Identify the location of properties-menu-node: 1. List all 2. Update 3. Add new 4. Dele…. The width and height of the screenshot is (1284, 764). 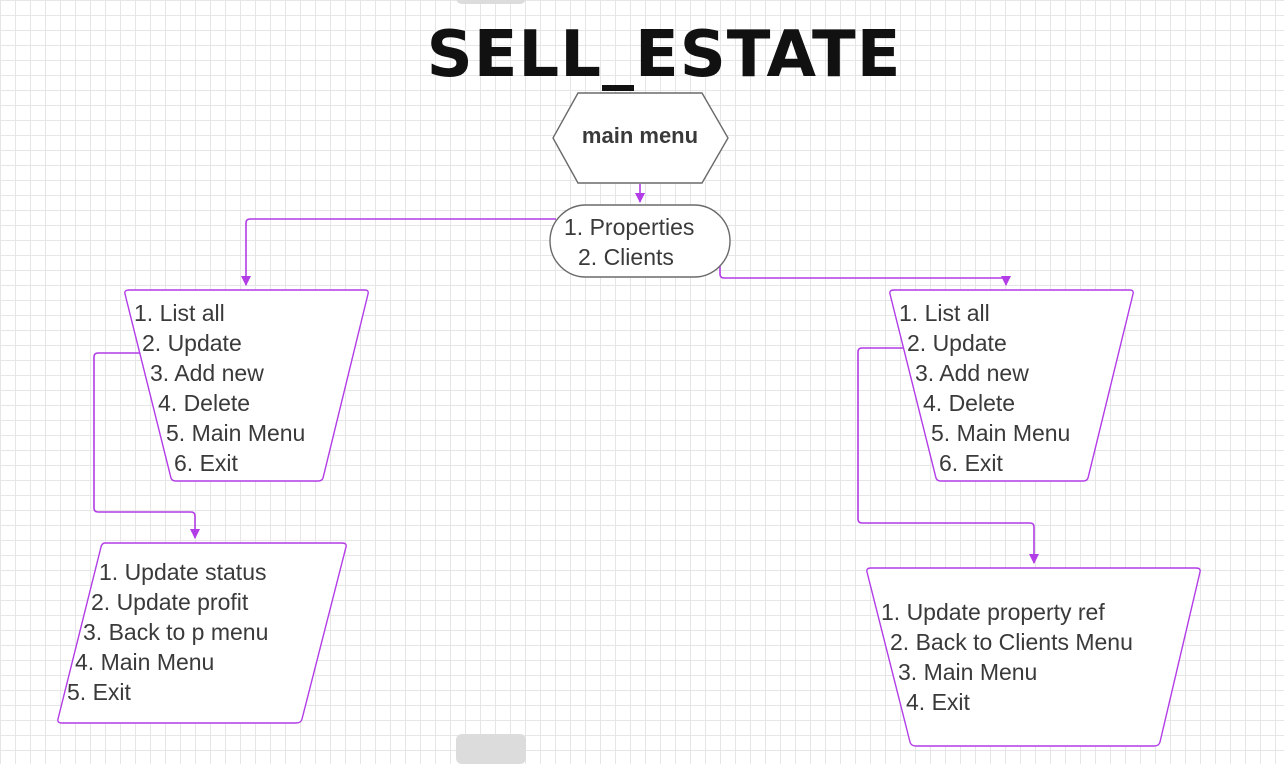
(246, 385).